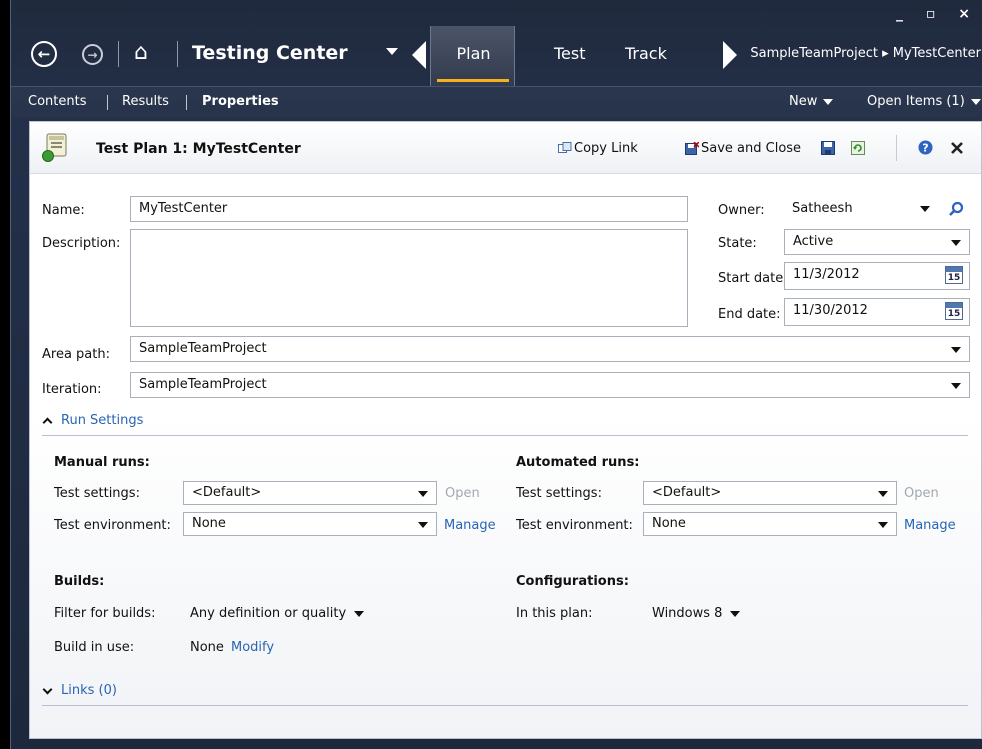 The height and width of the screenshot is (749, 982). I want to click on tab-test: Test, so click(570, 53).